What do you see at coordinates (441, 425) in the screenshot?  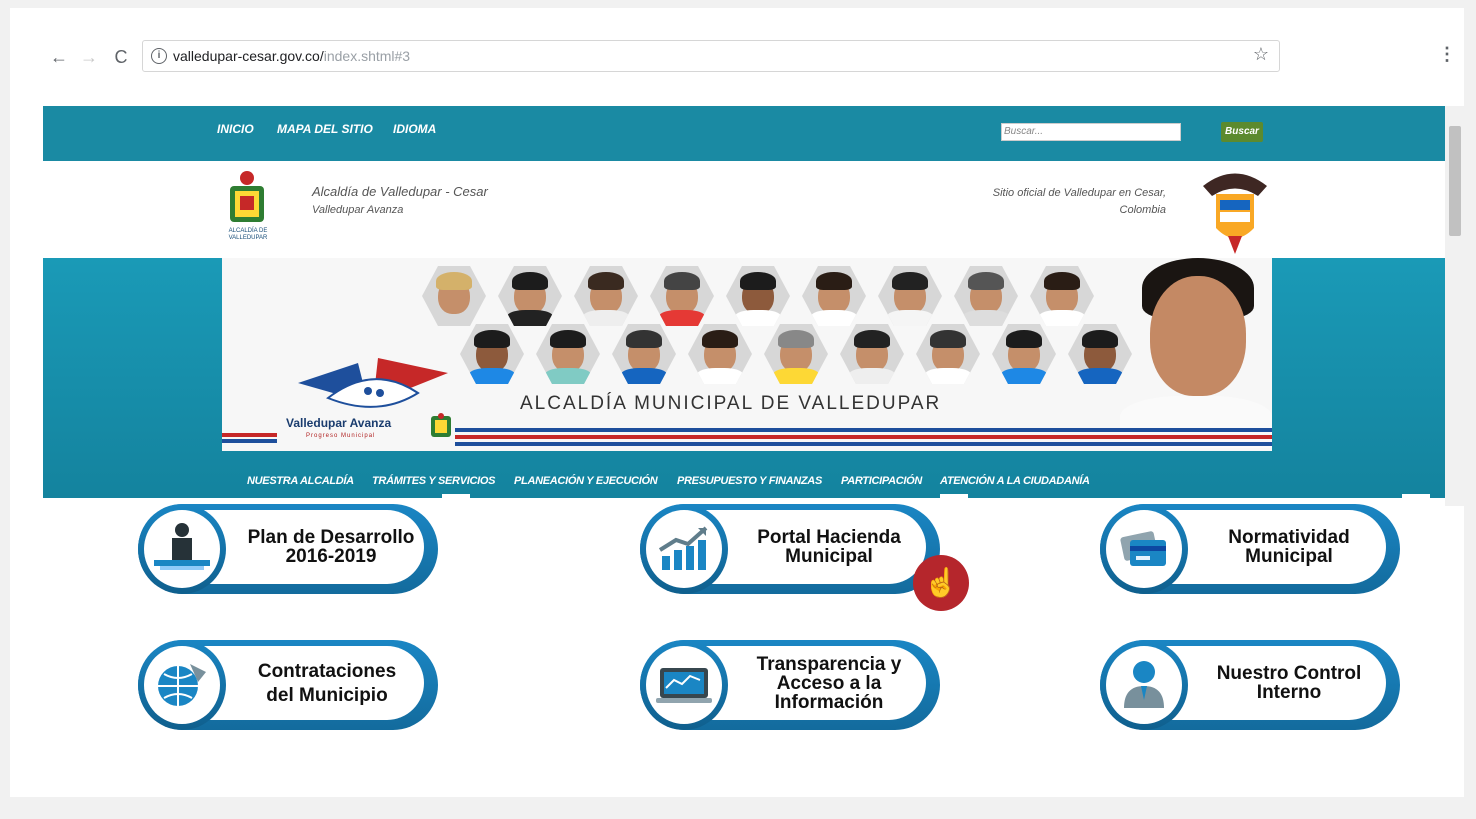 I see `small-crest-icon` at bounding box center [441, 425].